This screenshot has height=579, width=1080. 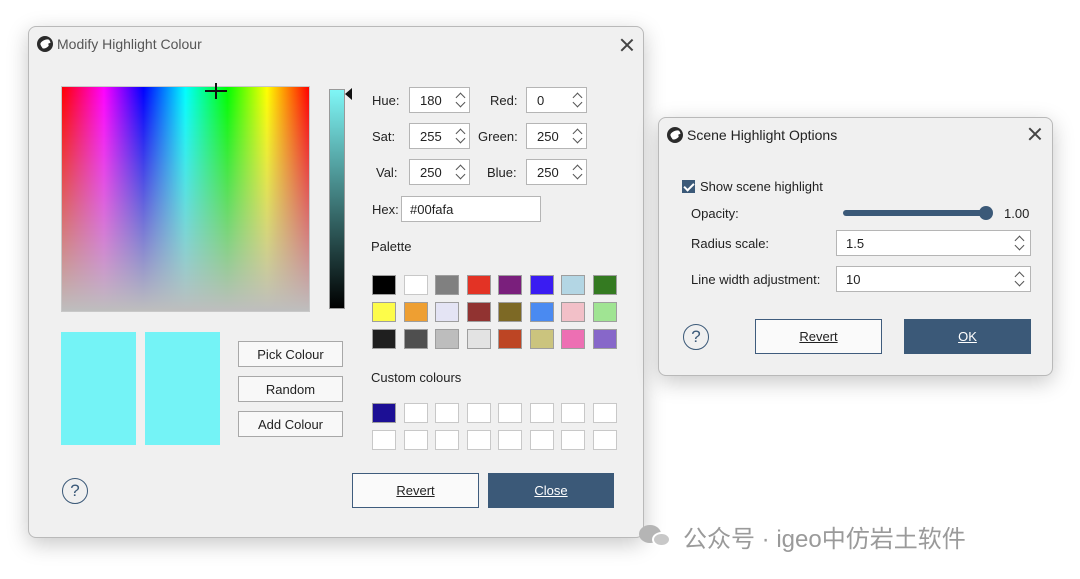 I want to click on hex-input, so click(x=471, y=209).